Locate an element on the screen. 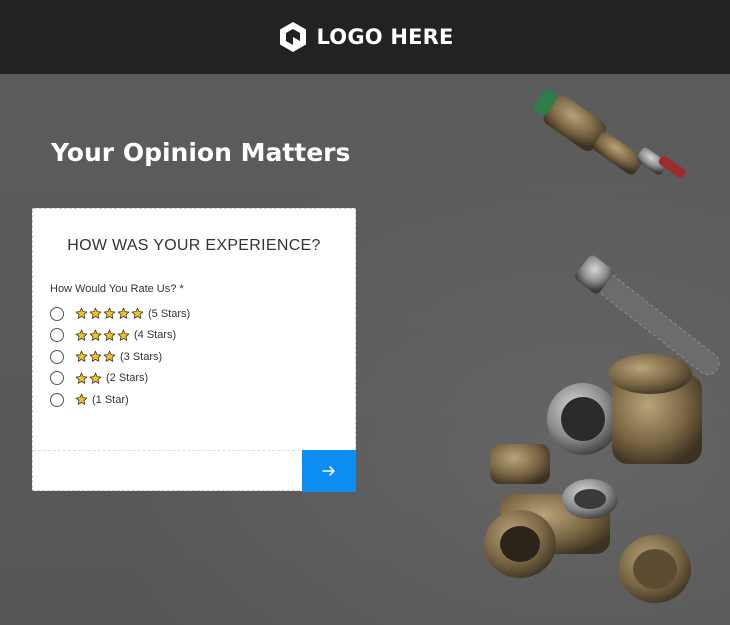 This screenshot has height=625, width=730. rating-option-2: (2 Stars) is located at coordinates (120, 379).